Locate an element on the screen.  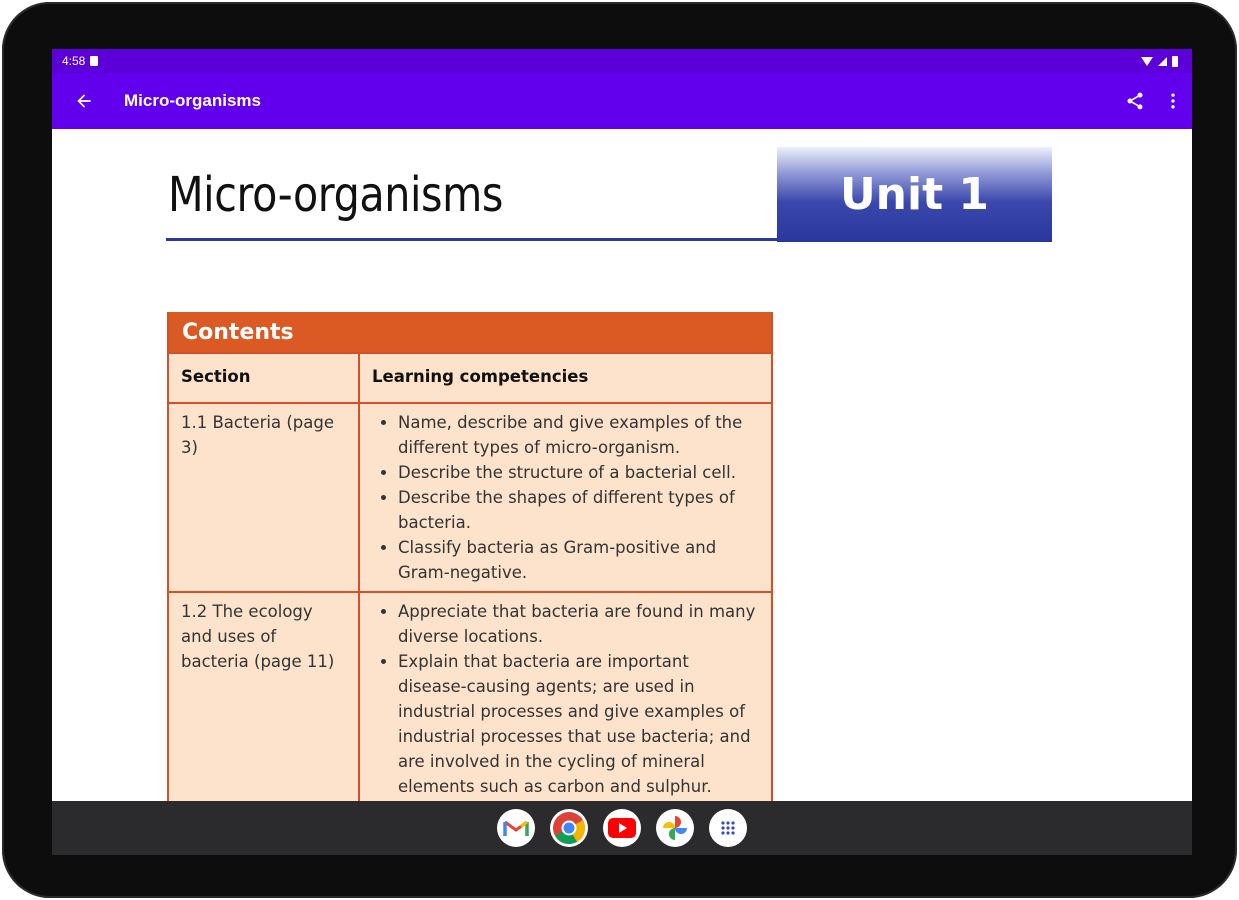
chrome-icon is located at coordinates (569, 828).